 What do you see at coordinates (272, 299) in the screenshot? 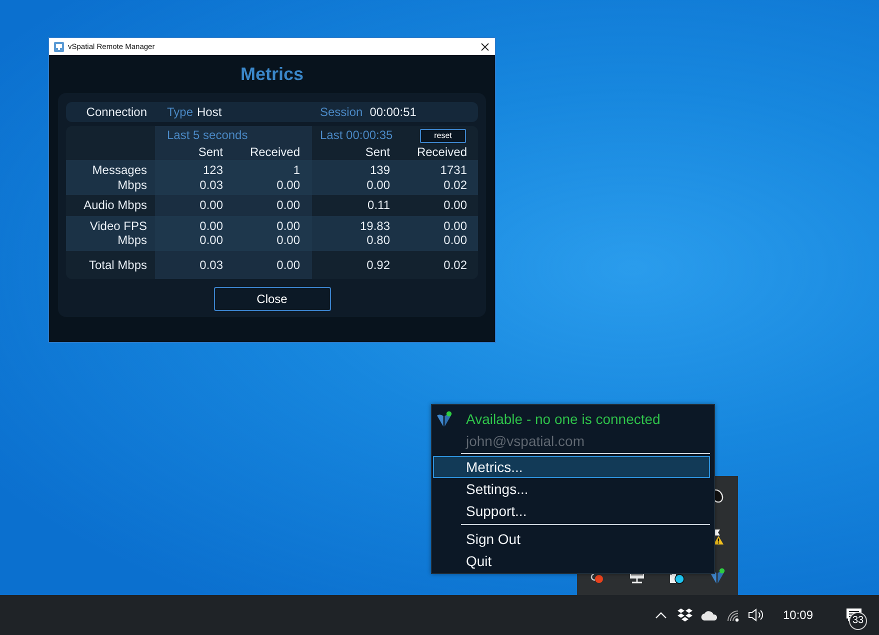
I see `close-button: Close` at bounding box center [272, 299].